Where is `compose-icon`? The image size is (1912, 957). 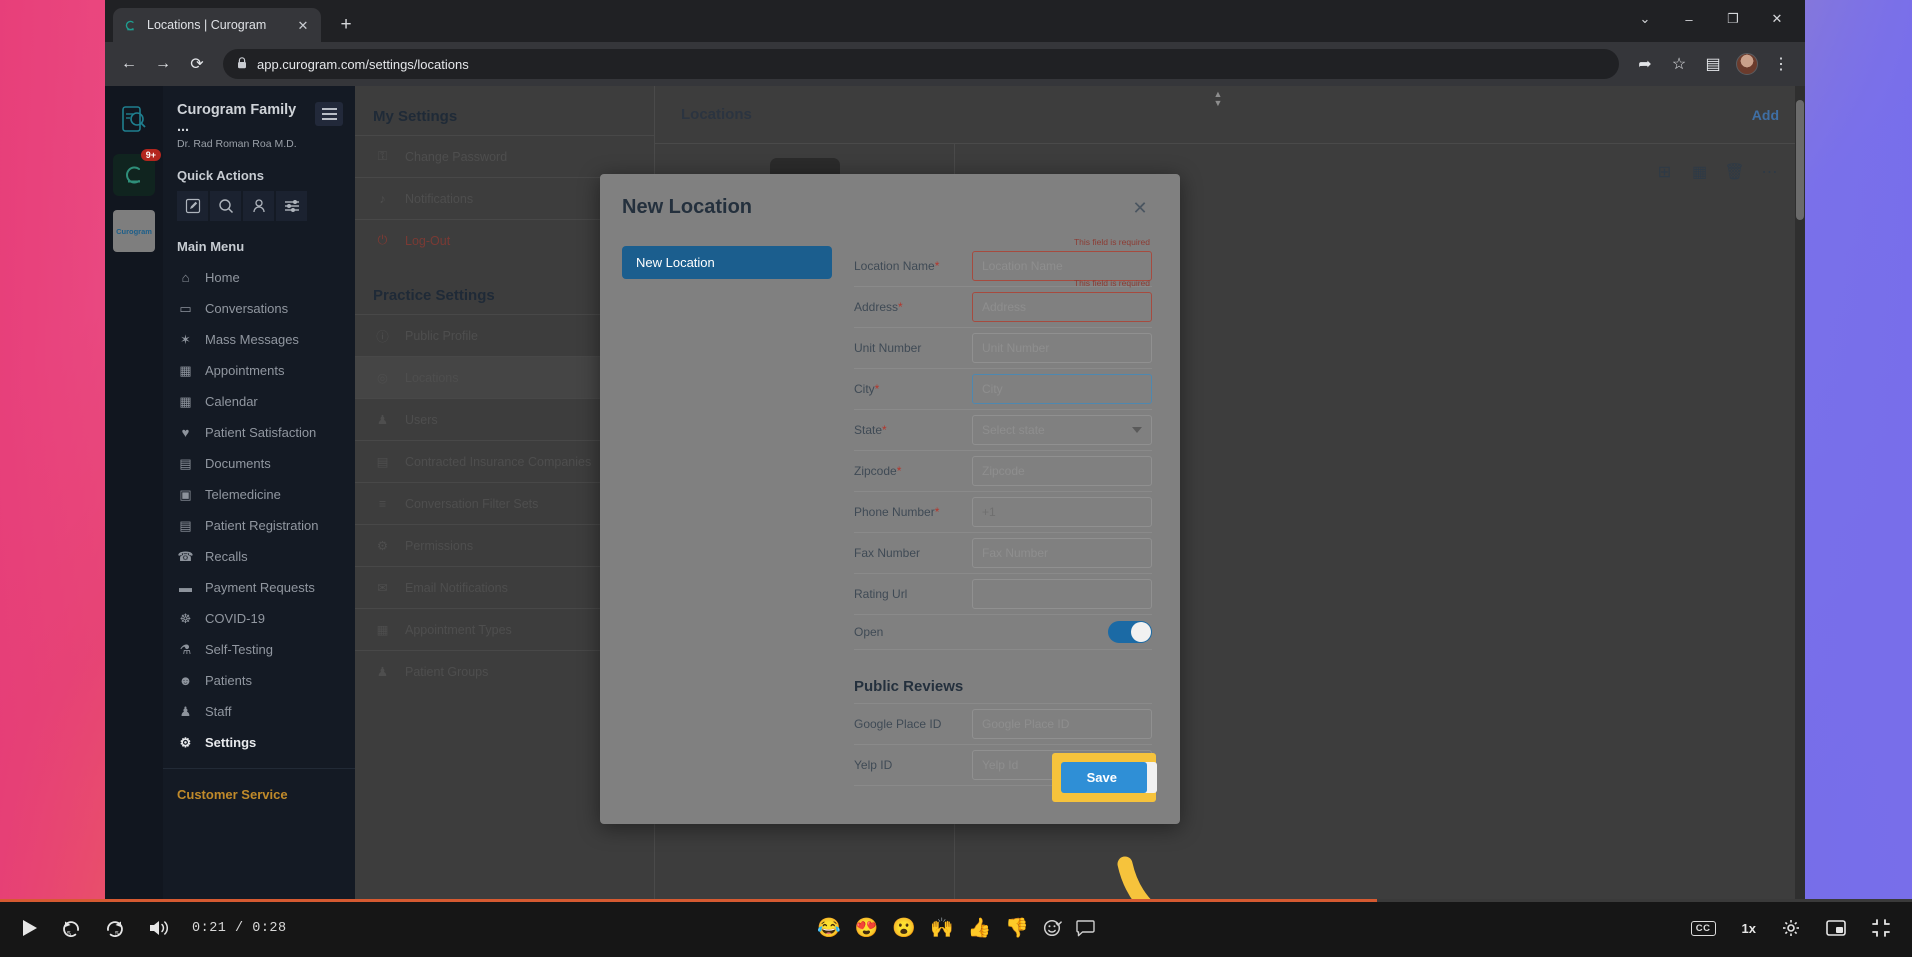
compose-icon is located at coordinates (192, 206).